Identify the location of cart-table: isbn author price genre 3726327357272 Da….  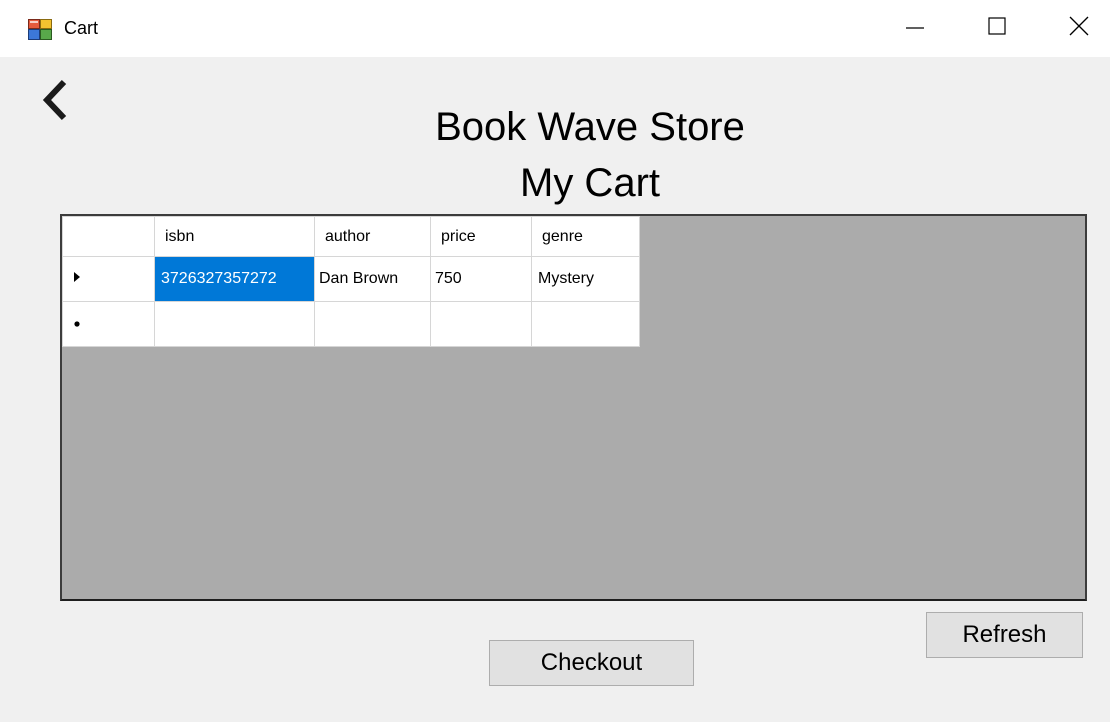
(351, 281).